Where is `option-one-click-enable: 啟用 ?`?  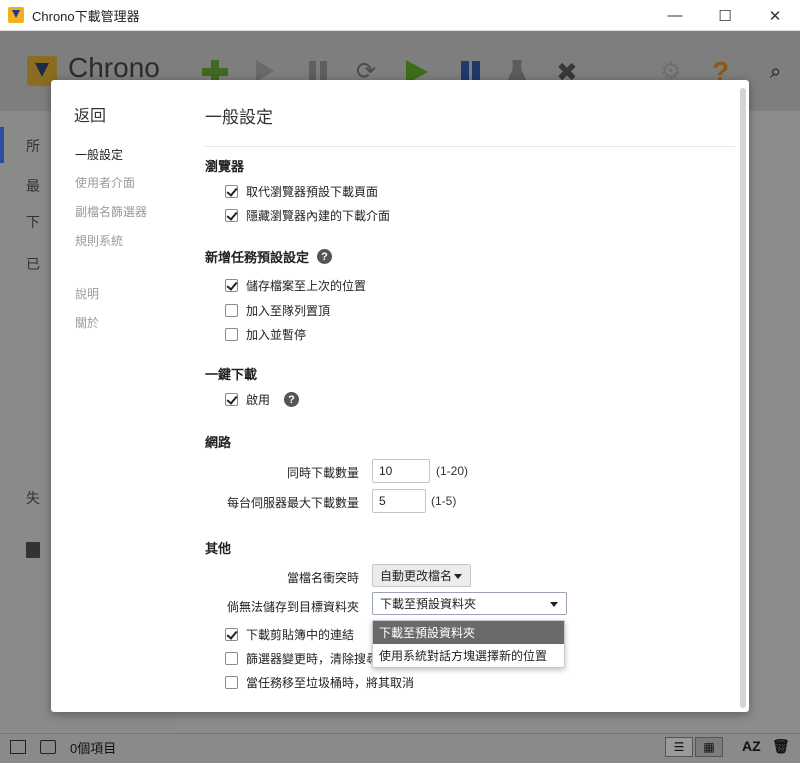 option-one-click-enable: 啟用 ? is located at coordinates (262, 399).